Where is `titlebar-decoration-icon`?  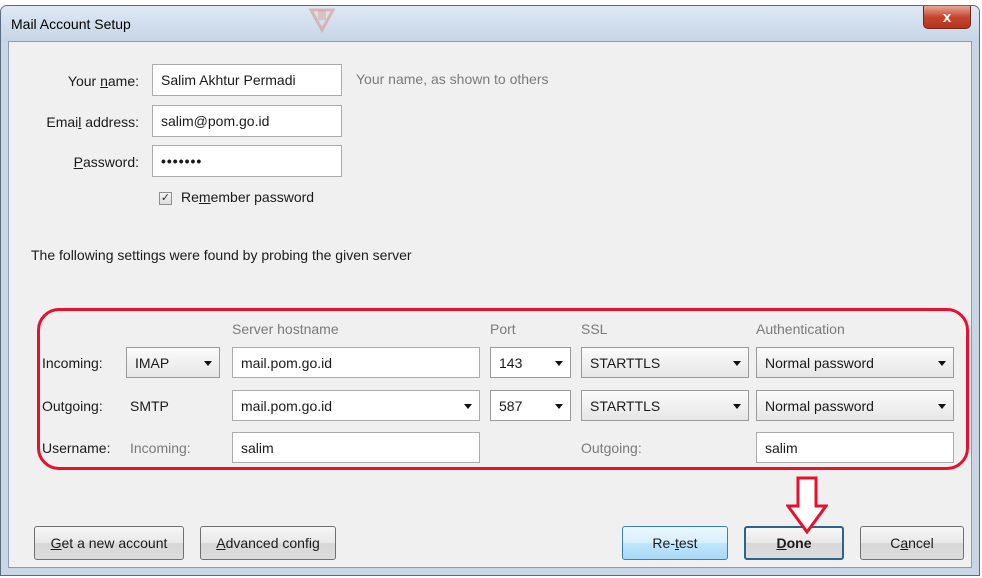 titlebar-decoration-icon is located at coordinates (322, 22).